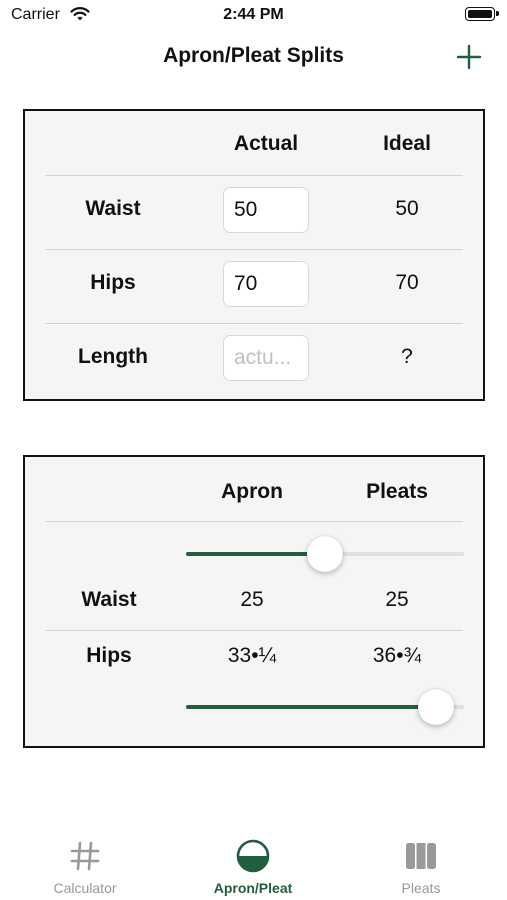 This screenshot has height=900, width=507. What do you see at coordinates (397, 655) in the screenshot?
I see `hips-pleats-value: 36•¾` at bounding box center [397, 655].